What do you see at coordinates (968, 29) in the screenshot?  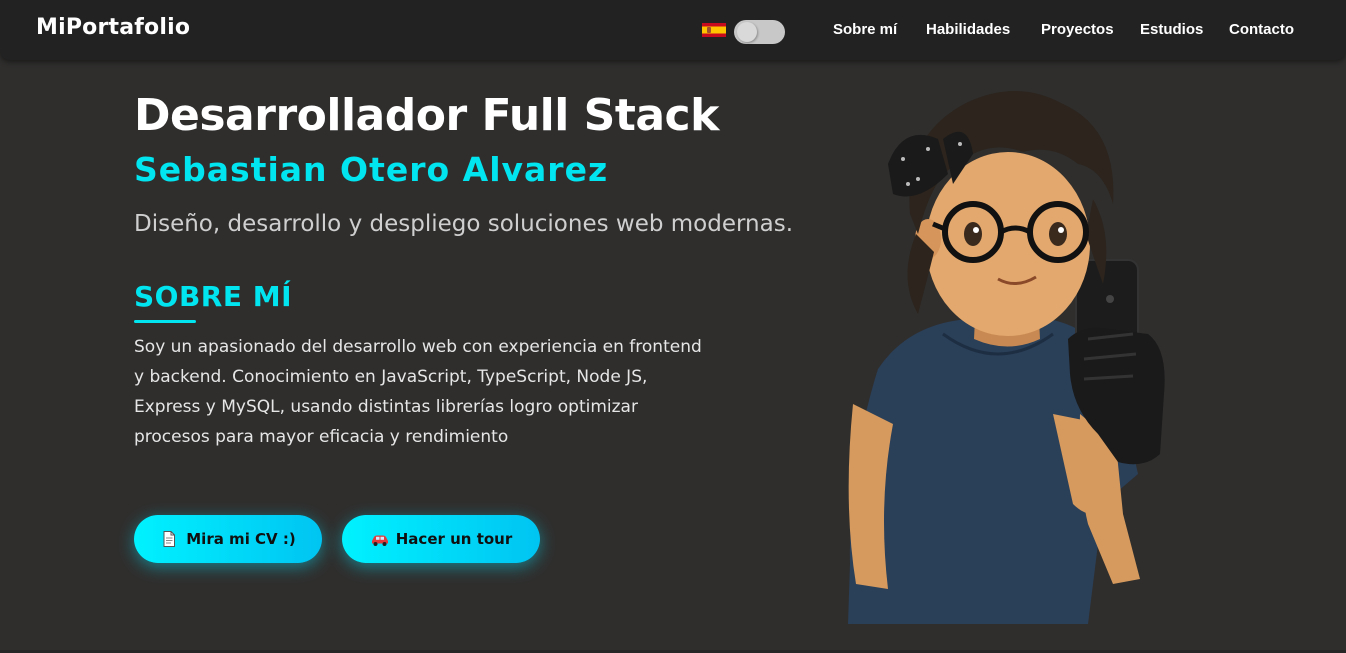 I see `nav-link-habilidades: Habilidades` at bounding box center [968, 29].